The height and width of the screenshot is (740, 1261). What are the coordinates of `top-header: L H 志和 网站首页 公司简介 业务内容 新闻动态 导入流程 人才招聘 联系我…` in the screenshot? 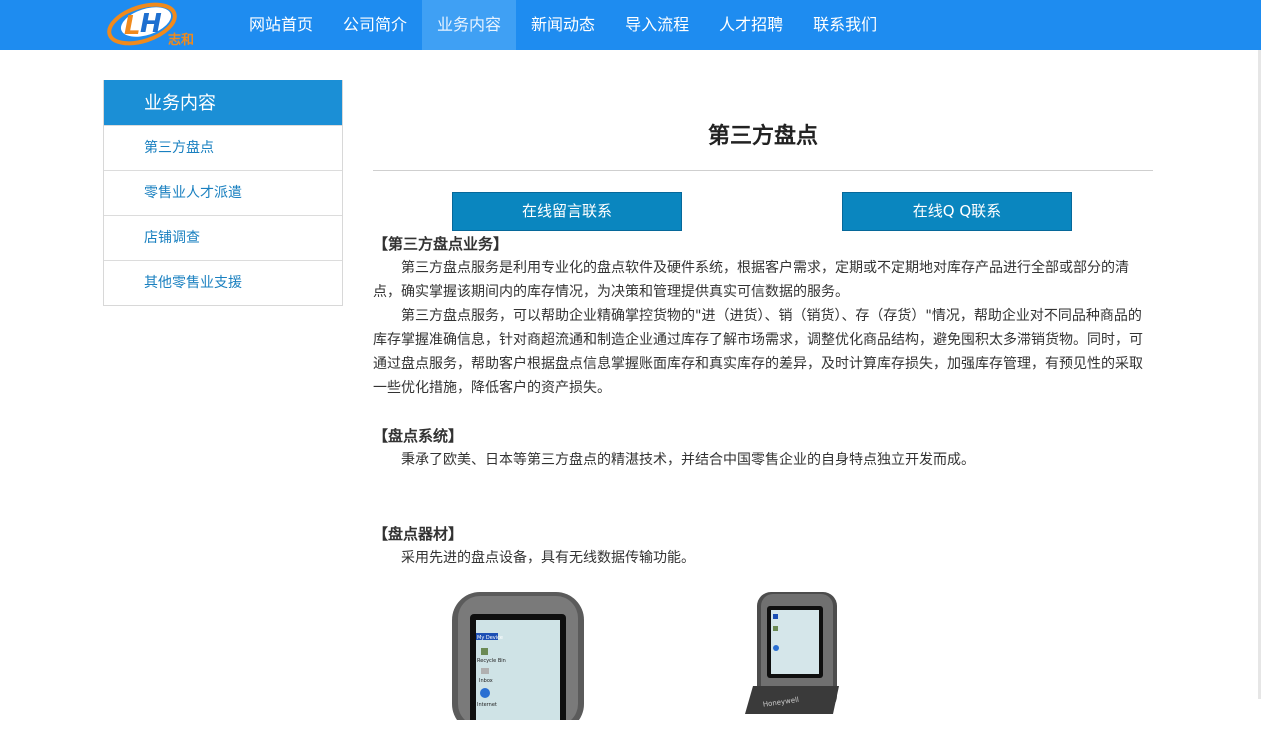 It's located at (630, 25).